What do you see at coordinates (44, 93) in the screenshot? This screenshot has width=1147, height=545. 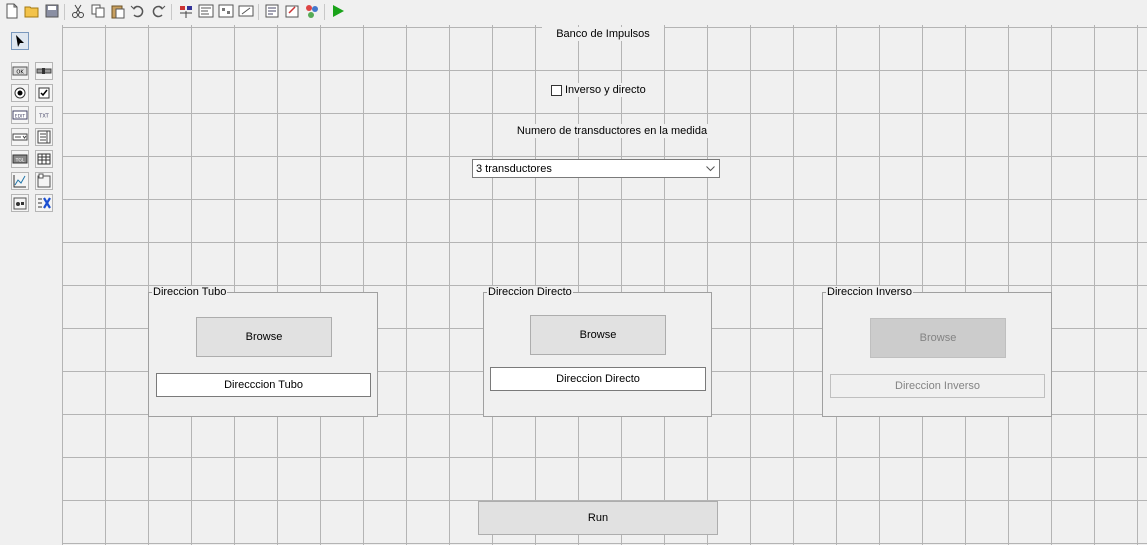 I see `checkbox-tool-icon` at bounding box center [44, 93].